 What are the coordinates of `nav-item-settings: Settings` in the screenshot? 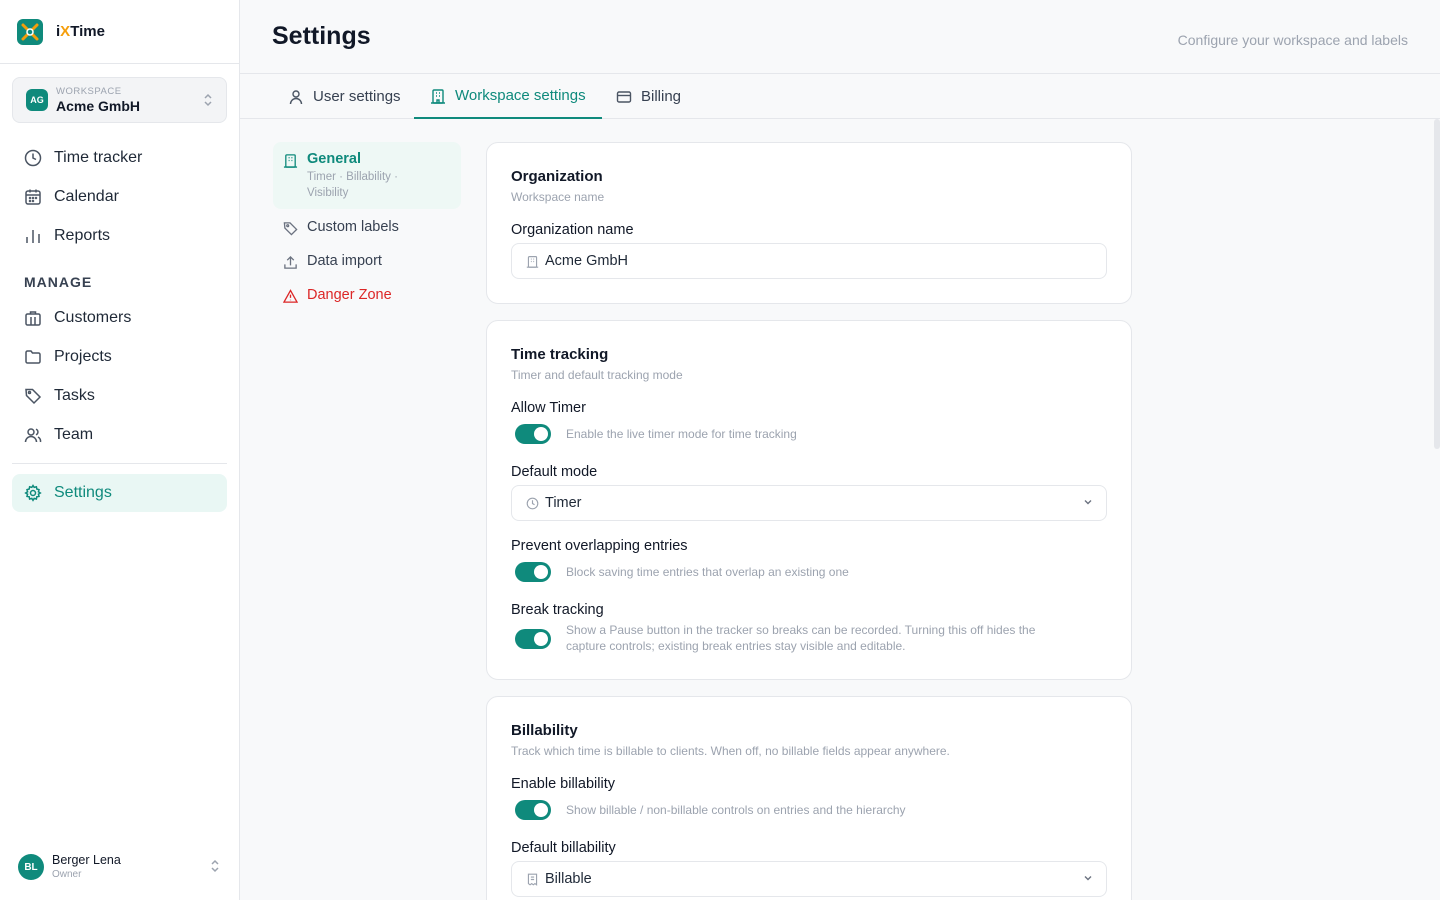 It's located at (119, 493).